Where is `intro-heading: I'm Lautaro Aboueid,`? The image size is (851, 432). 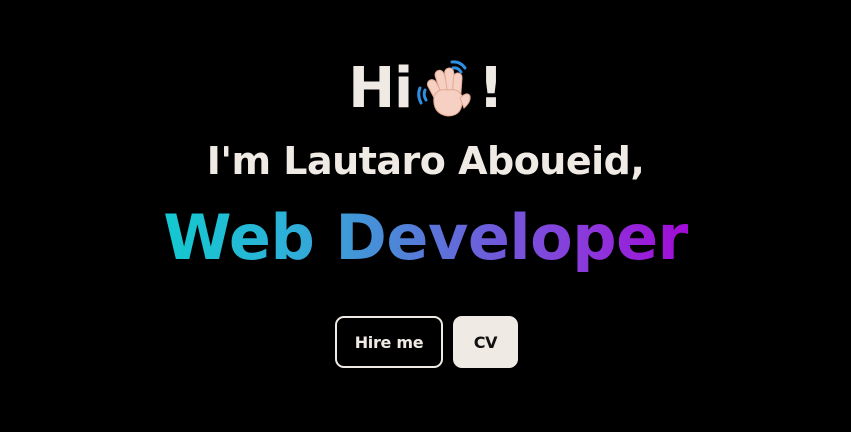
intro-heading: I'm Lautaro Aboueid, is located at coordinates (425, 161).